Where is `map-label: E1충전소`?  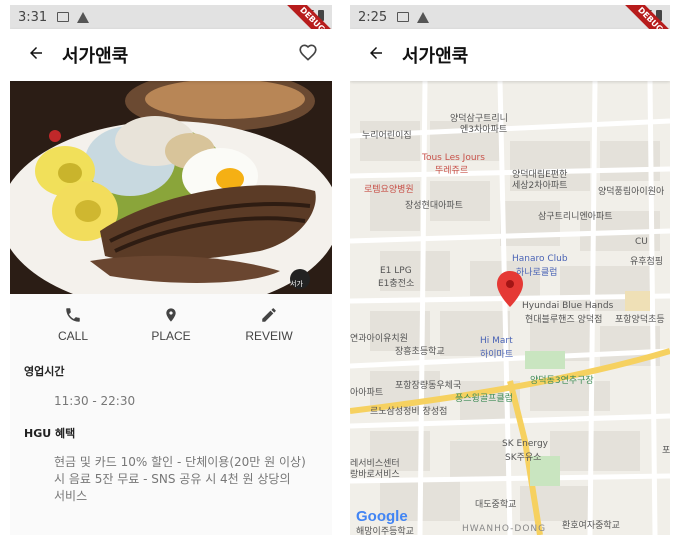
map-label: E1충전소 is located at coordinates (396, 284).